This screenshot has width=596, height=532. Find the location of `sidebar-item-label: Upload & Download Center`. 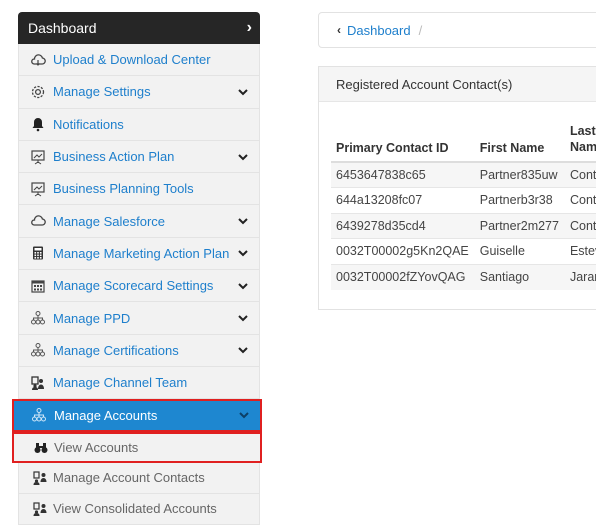

sidebar-item-label: Upload & Download Center is located at coordinates (132, 60).